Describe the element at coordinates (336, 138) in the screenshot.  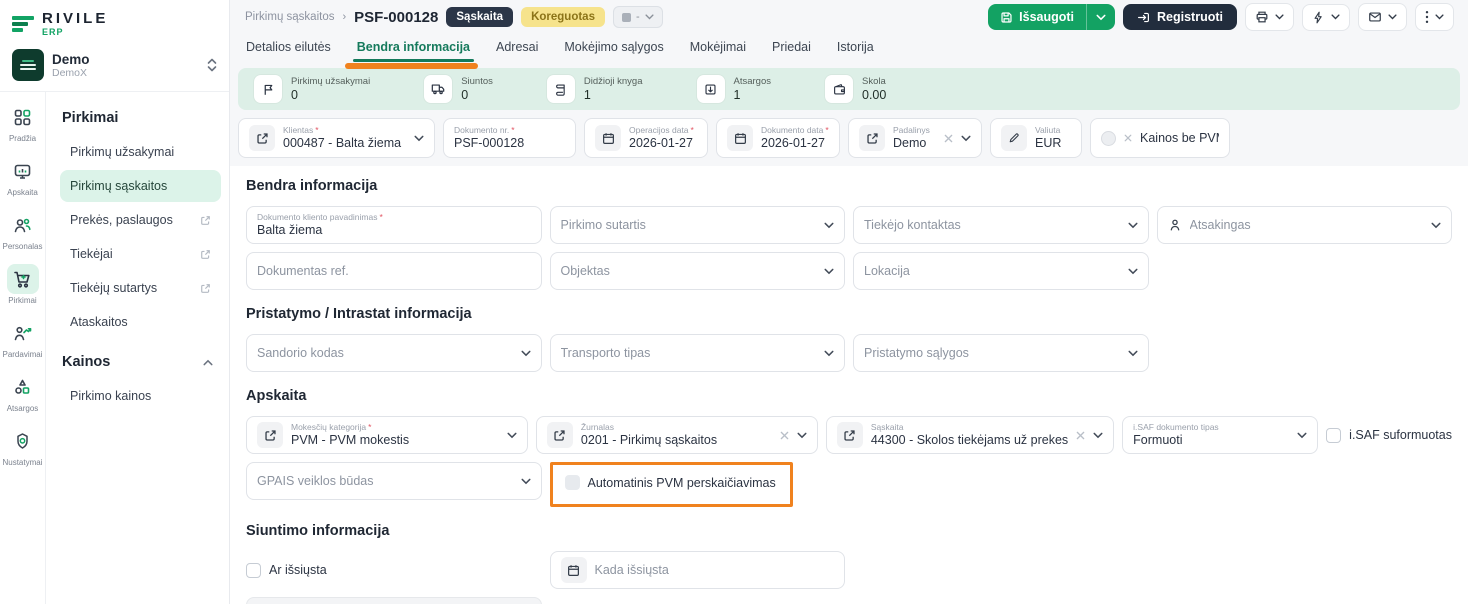
I see `klientas-field: Klientas * 000487 - Balta žiema` at that location.